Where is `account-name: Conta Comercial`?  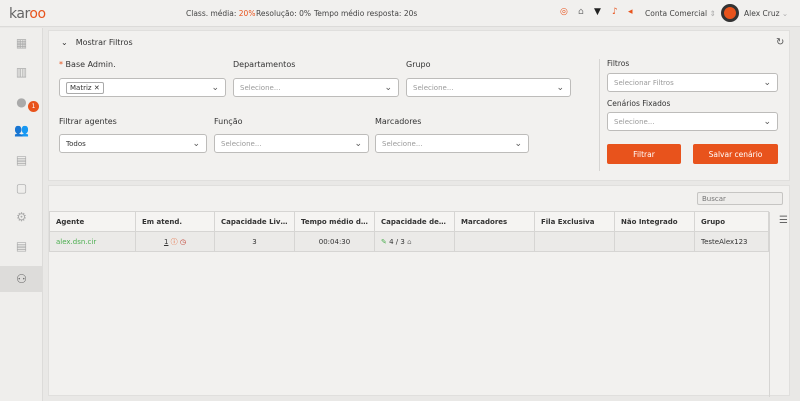
account-name: Conta Comercial is located at coordinates (676, 13).